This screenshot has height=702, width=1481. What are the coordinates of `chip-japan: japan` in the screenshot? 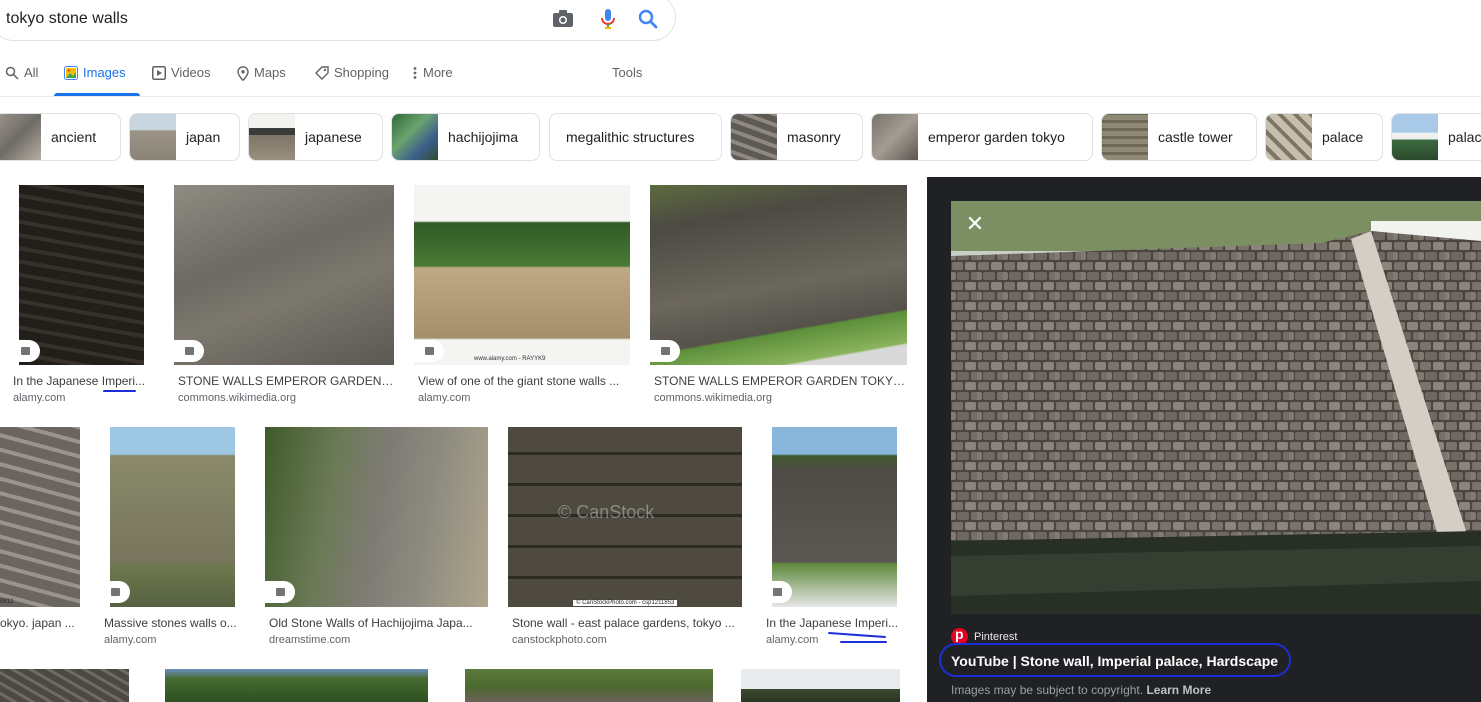 It's located at (184, 137).